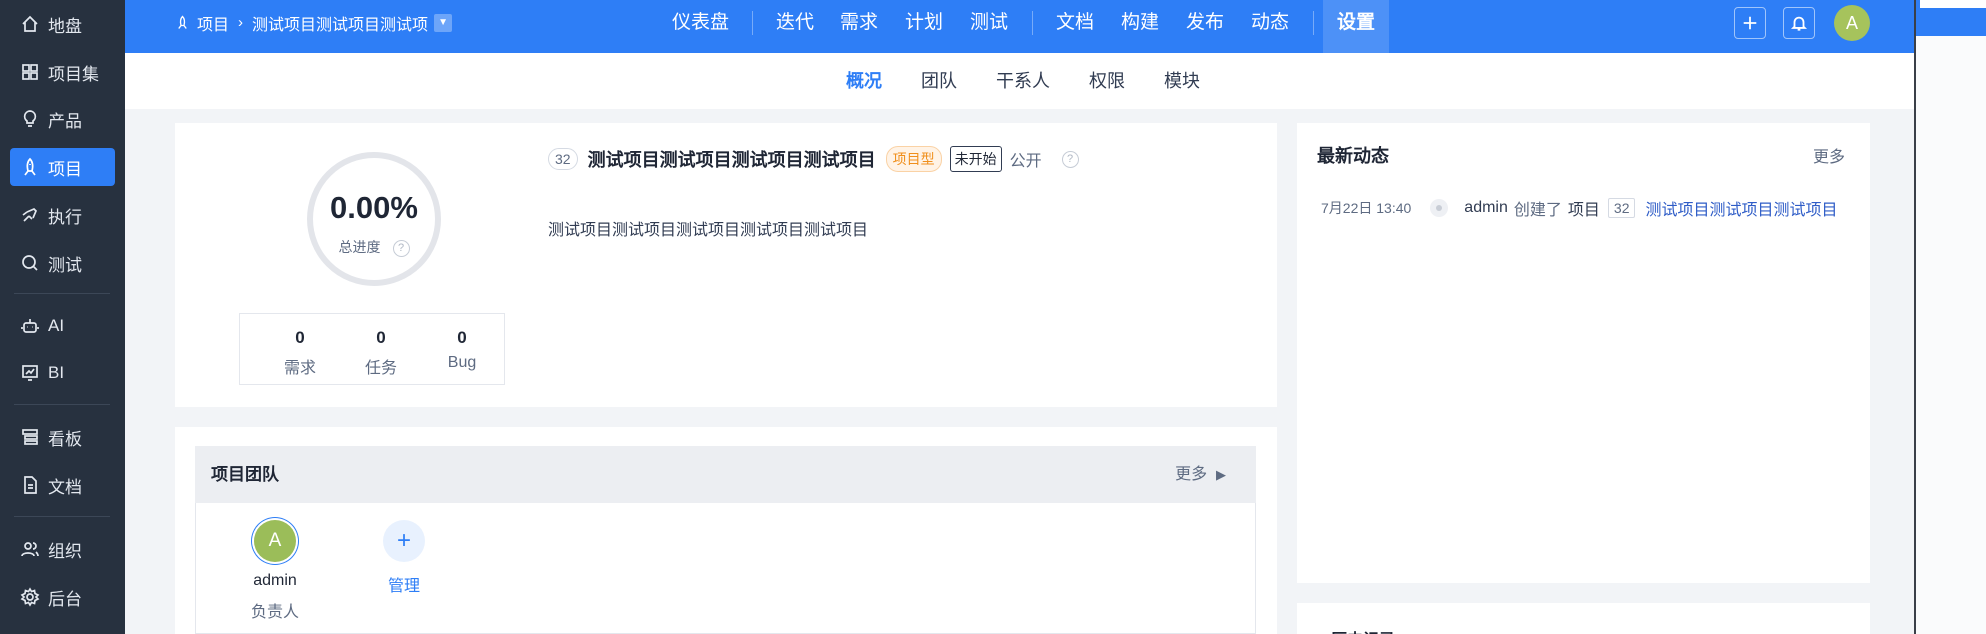  What do you see at coordinates (65, 439) in the screenshot?
I see `sidebar-item-label: 看板` at bounding box center [65, 439].